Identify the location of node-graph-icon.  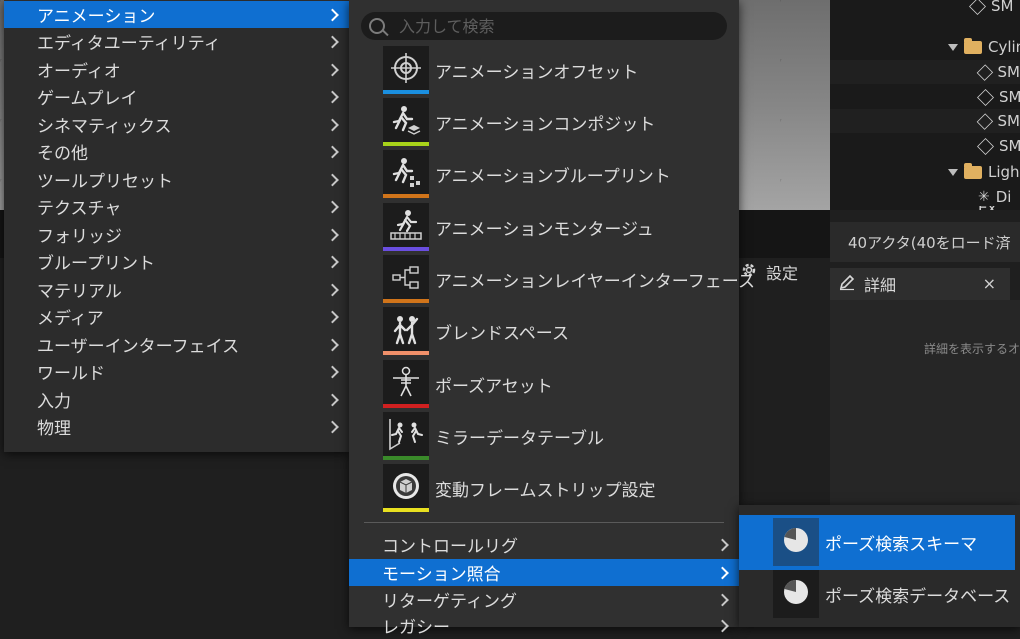
(406, 279).